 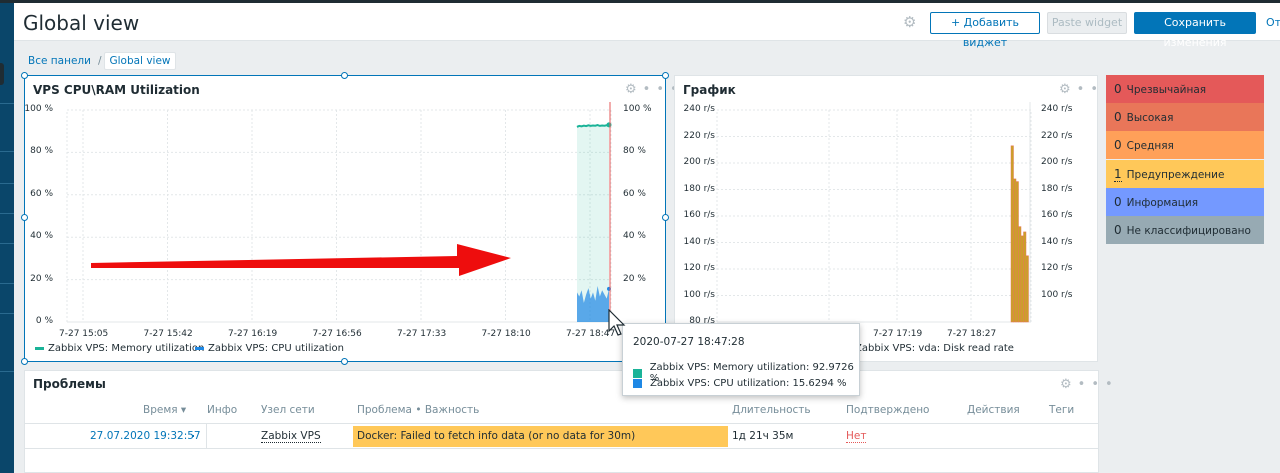 What do you see at coordinates (41, 151) in the screenshot?
I see `y-tick-label: 80 %` at bounding box center [41, 151].